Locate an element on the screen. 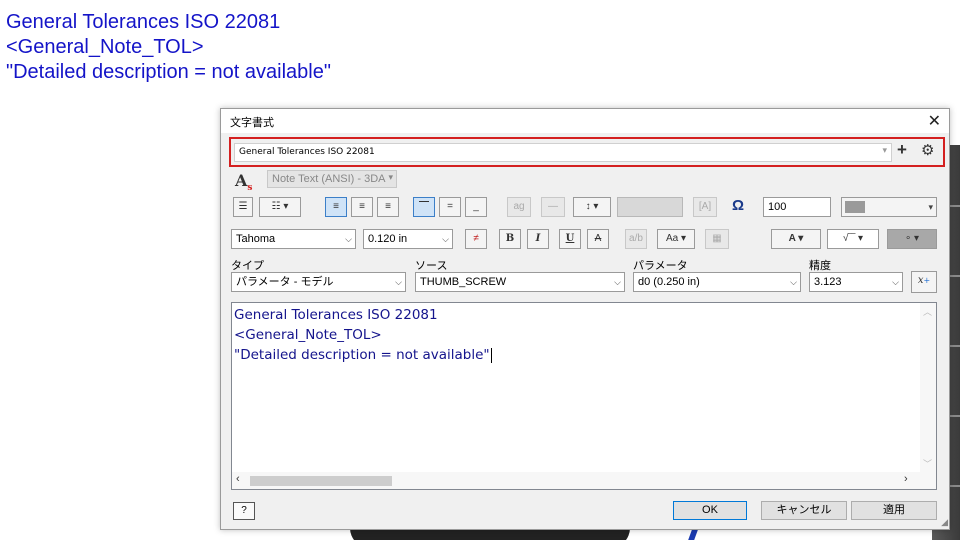  font-size-select: 0.120 in ⌵ is located at coordinates (408, 239).